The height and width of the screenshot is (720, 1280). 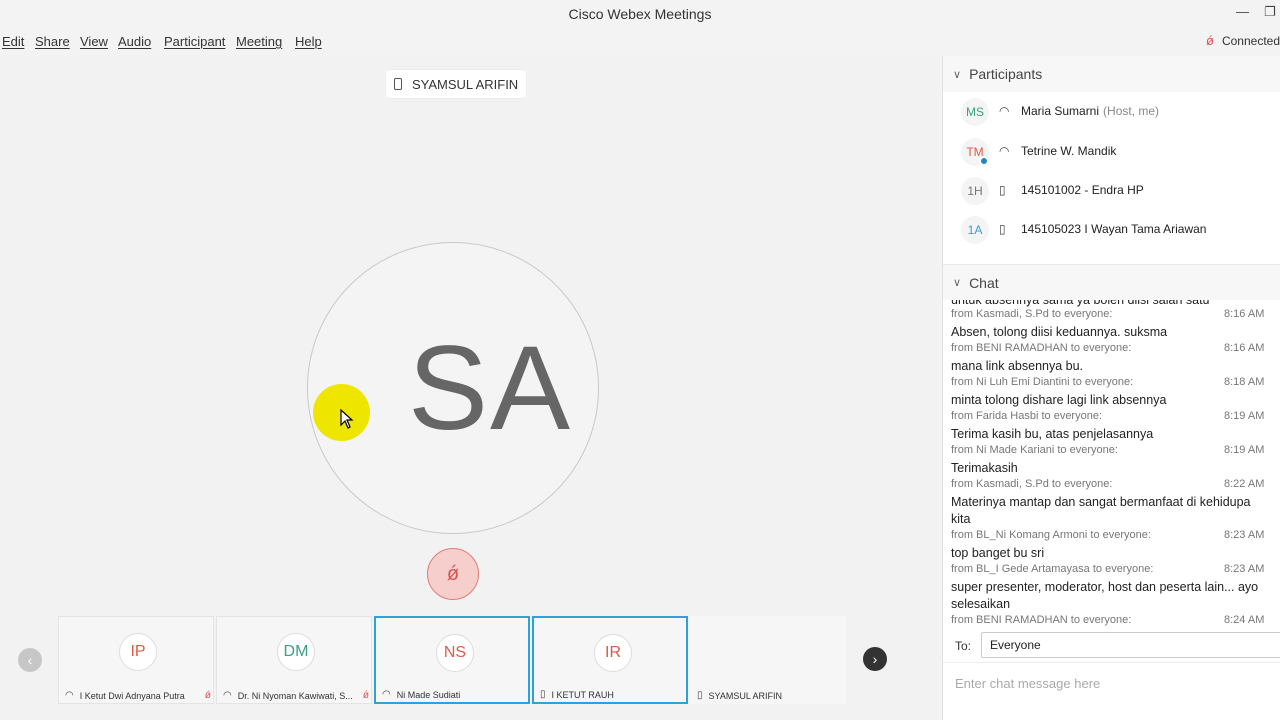 What do you see at coordinates (984, 468) in the screenshot?
I see `chat-text: Terimakasih` at bounding box center [984, 468].